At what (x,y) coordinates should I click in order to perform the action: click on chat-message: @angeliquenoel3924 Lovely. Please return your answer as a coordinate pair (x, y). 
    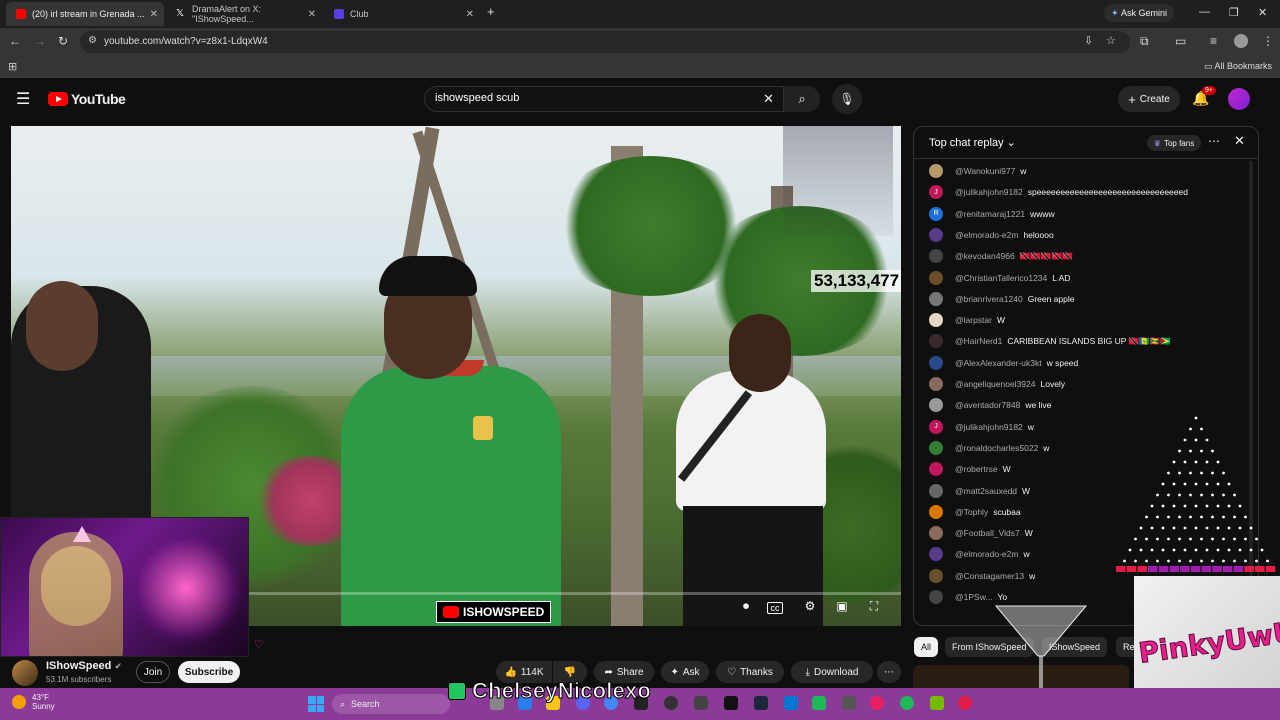
    Looking at the image, I should click on (997, 384).